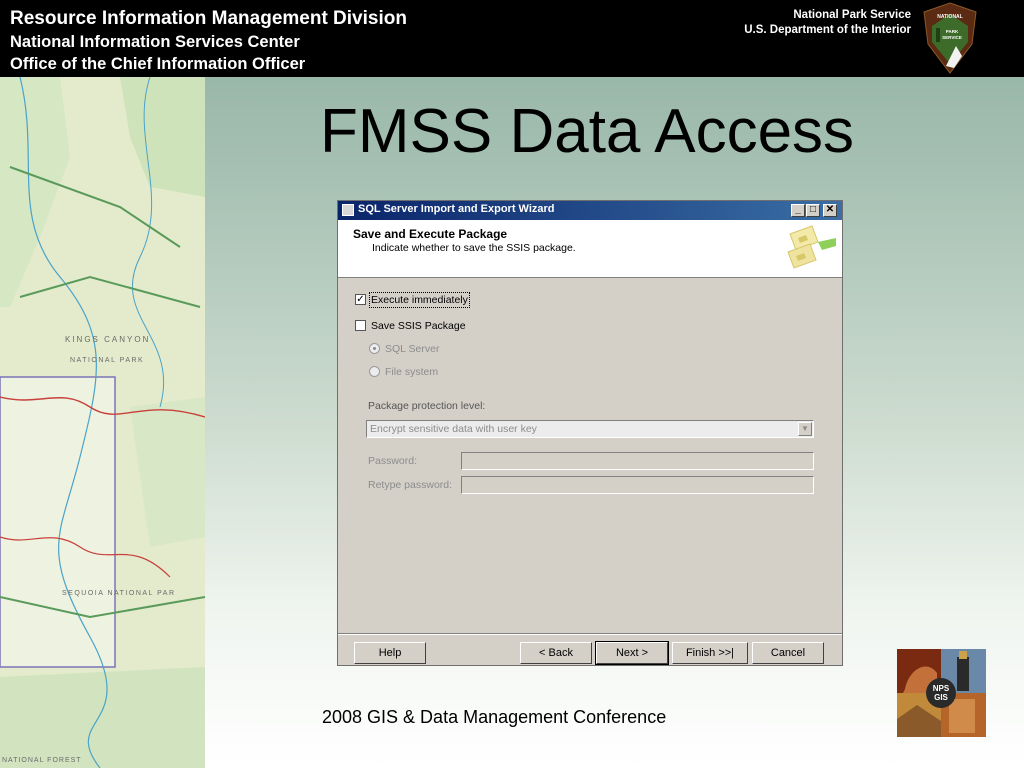  I want to click on sql-server-radio-label: SQL Server, so click(412, 349).